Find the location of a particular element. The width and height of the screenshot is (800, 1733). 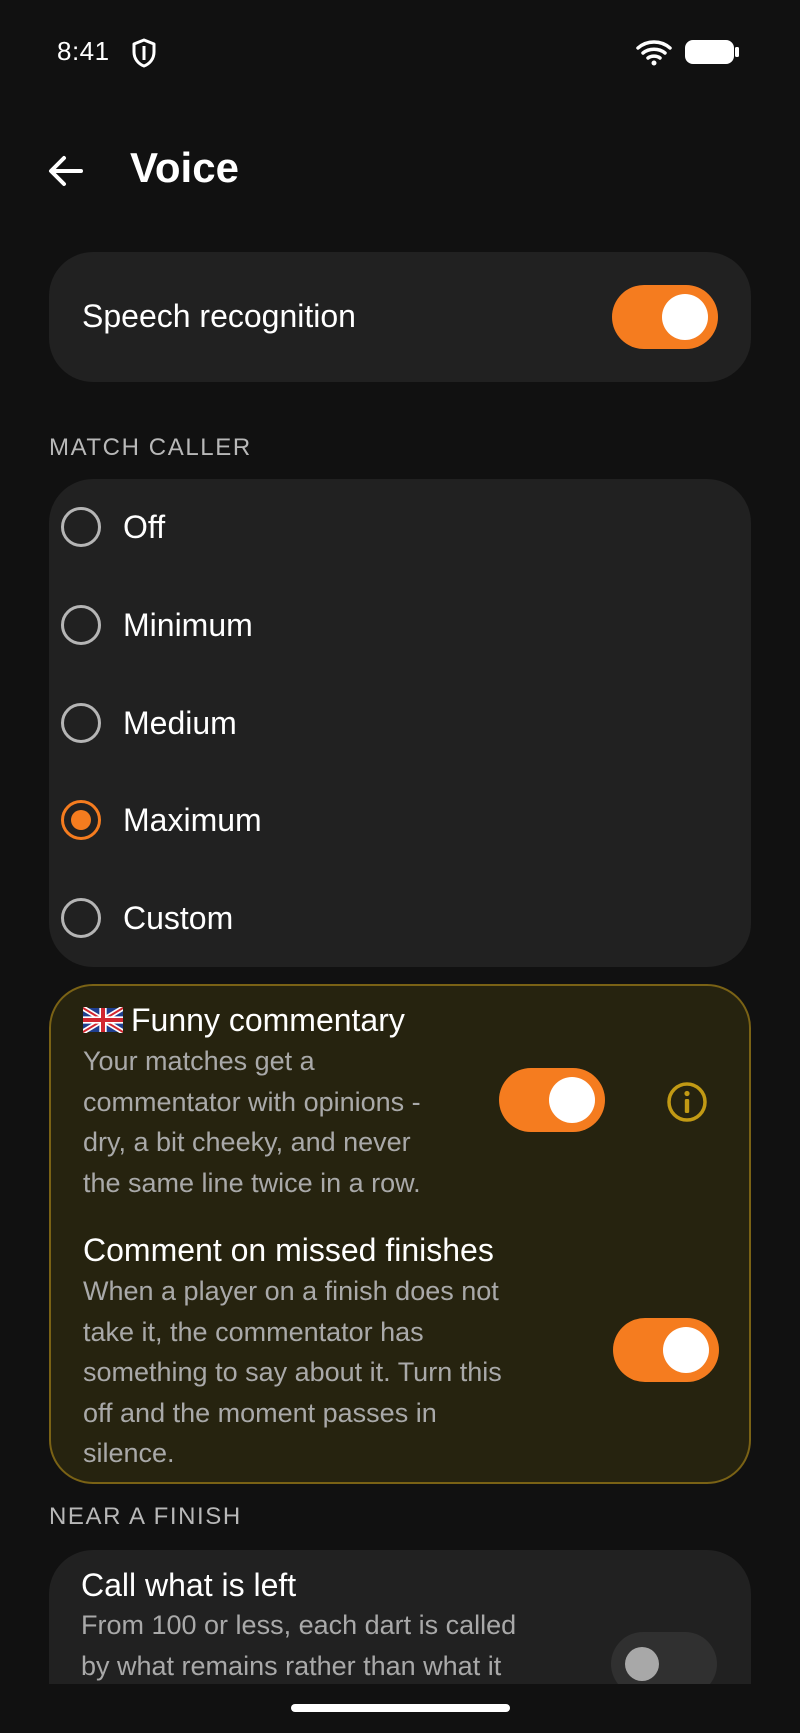

description-line: off and the moment passes in is located at coordinates (260, 1412).